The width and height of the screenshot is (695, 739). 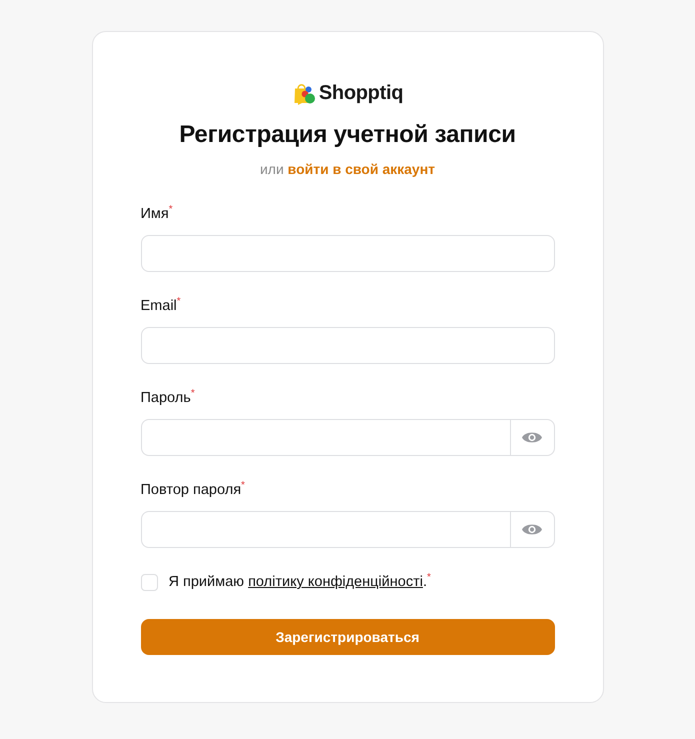 I want to click on login-link: войти в свой аккаунт, so click(x=362, y=169).